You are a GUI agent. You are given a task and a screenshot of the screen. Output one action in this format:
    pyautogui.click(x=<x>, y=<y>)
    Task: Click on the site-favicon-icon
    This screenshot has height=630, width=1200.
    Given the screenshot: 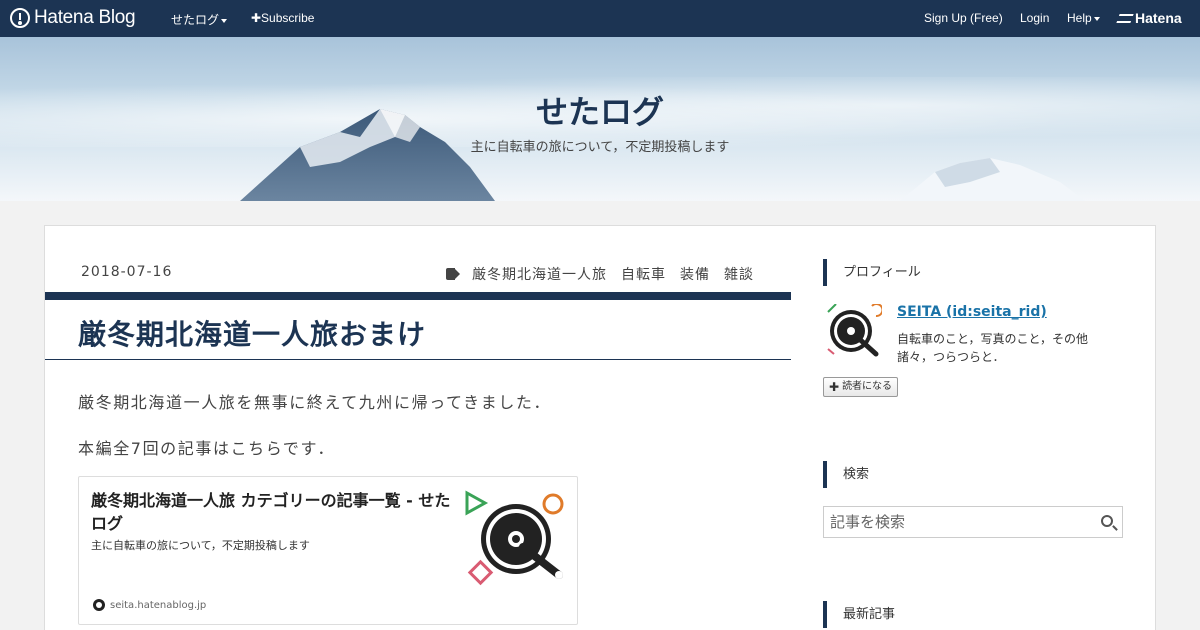 What is the action you would take?
    pyautogui.click(x=99, y=605)
    